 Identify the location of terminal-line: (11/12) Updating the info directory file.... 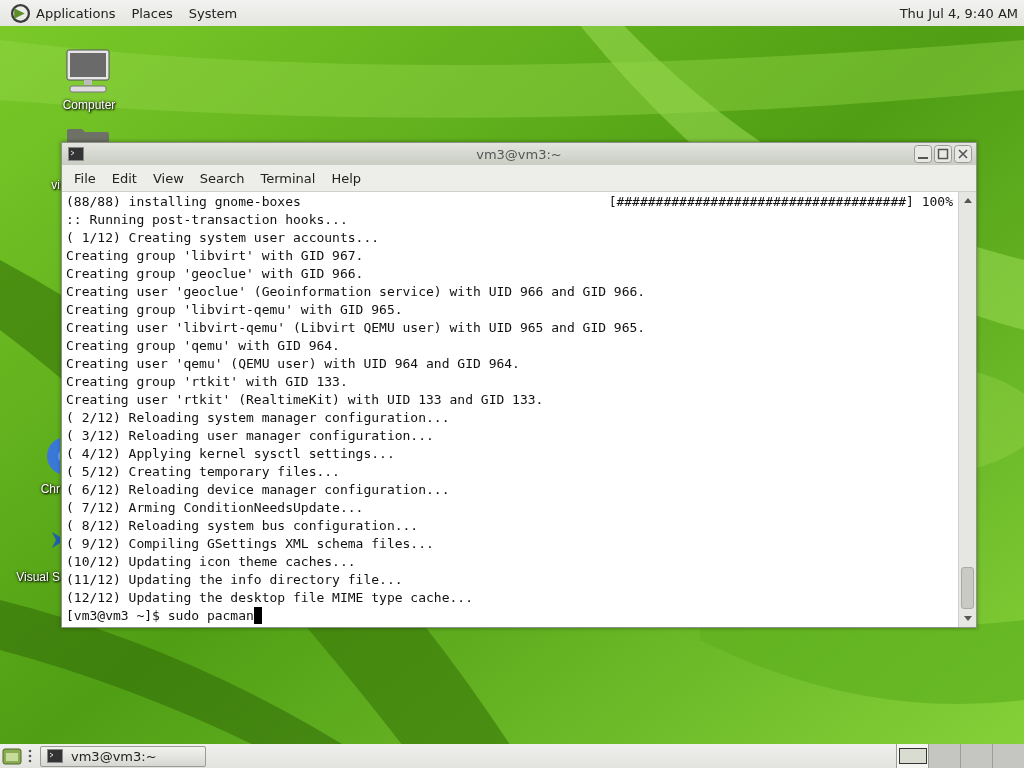
(234, 580).